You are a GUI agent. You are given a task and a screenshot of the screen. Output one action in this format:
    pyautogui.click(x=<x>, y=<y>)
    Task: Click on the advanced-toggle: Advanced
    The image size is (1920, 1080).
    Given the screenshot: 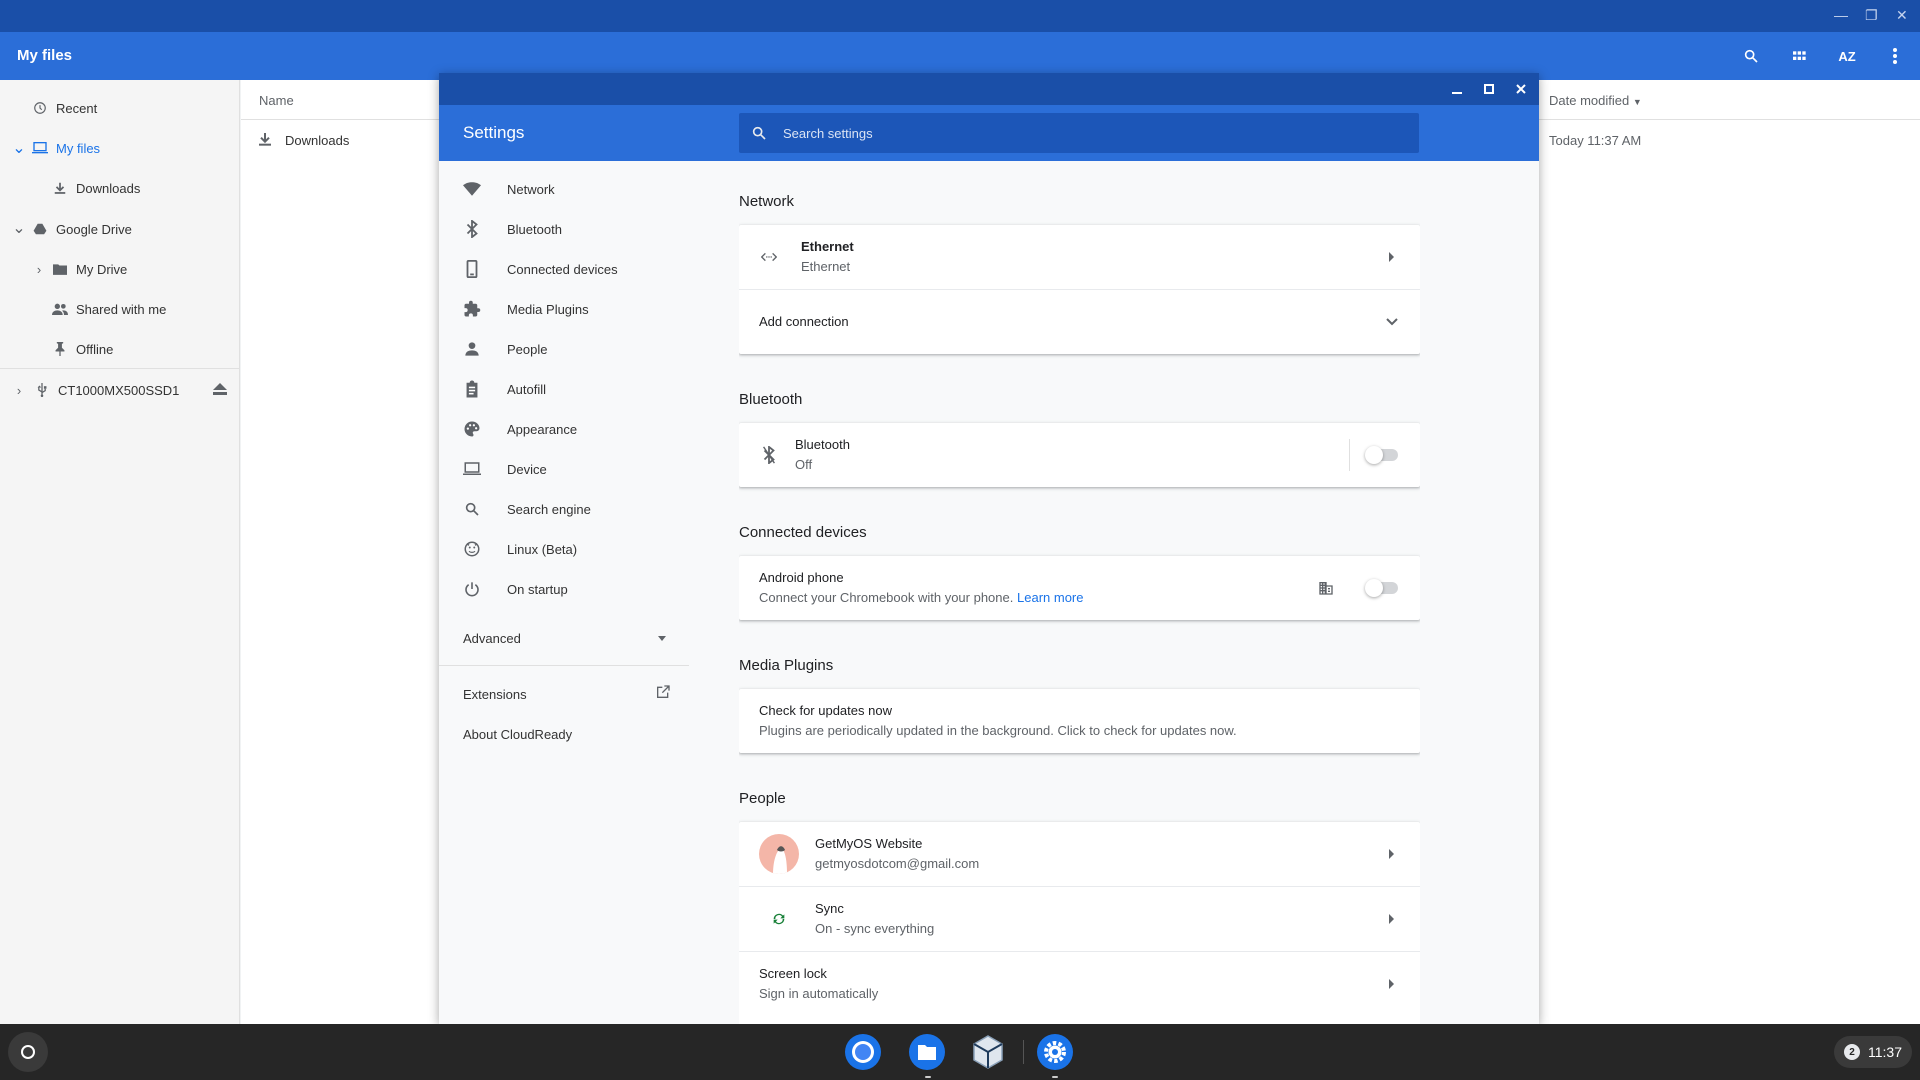 What is the action you would take?
    pyautogui.click(x=564, y=637)
    